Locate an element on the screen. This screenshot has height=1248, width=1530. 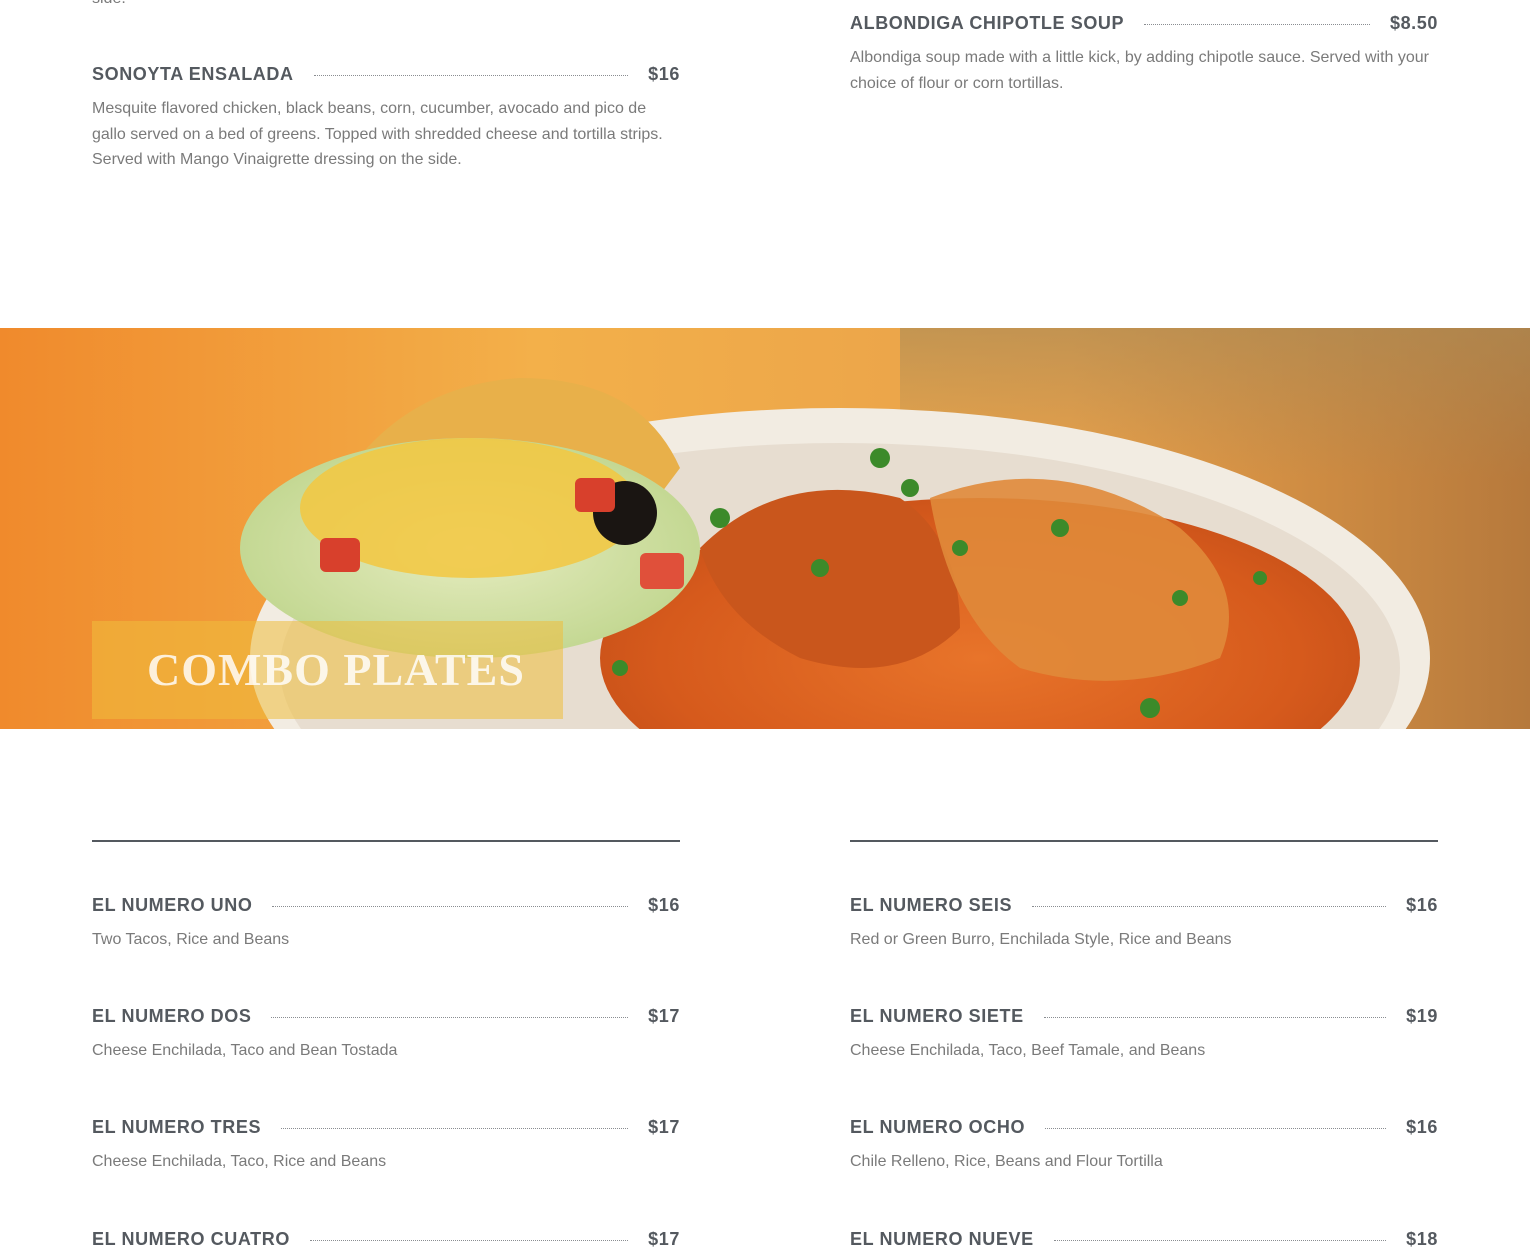
menu-item-header: EL NUMERO SIETE $19 is located at coordinates (1144, 1016).